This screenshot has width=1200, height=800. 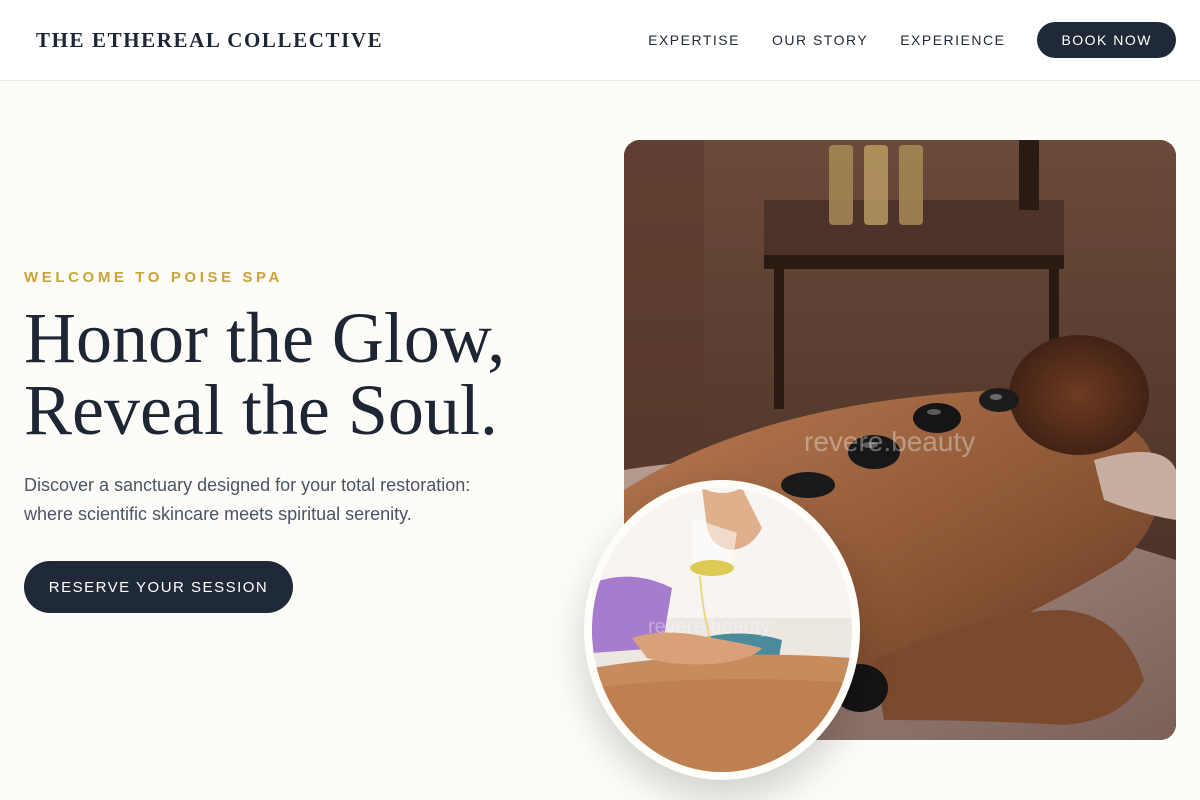 I want to click on oil-pour-inset-frame: revere.beauty, so click(x=722, y=630).